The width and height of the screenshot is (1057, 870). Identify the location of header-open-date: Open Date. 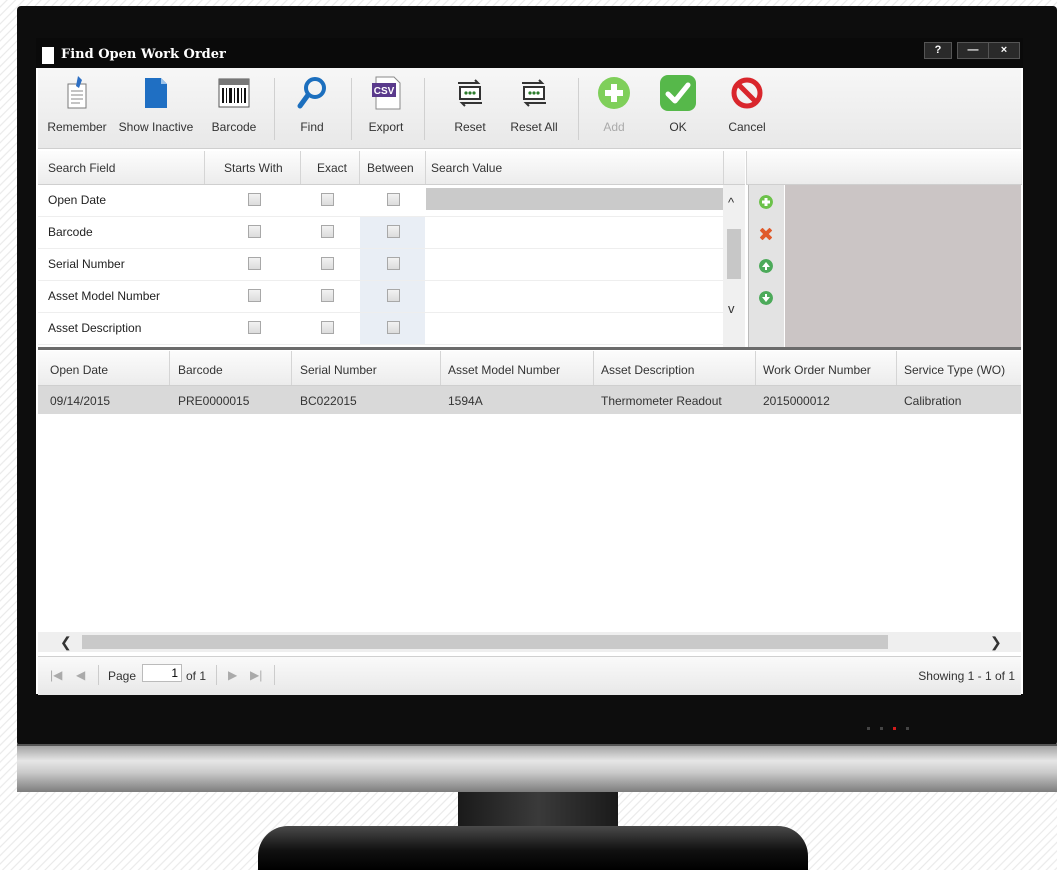
(79, 370).